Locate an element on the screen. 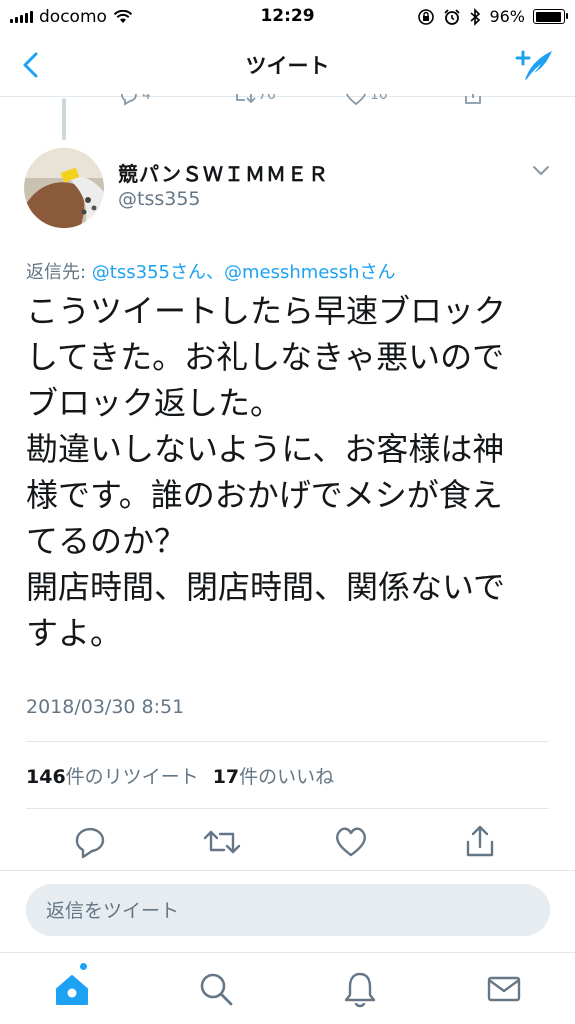 The width and height of the screenshot is (575, 1024). previous-reply-action: 4 is located at coordinates (134, 100).